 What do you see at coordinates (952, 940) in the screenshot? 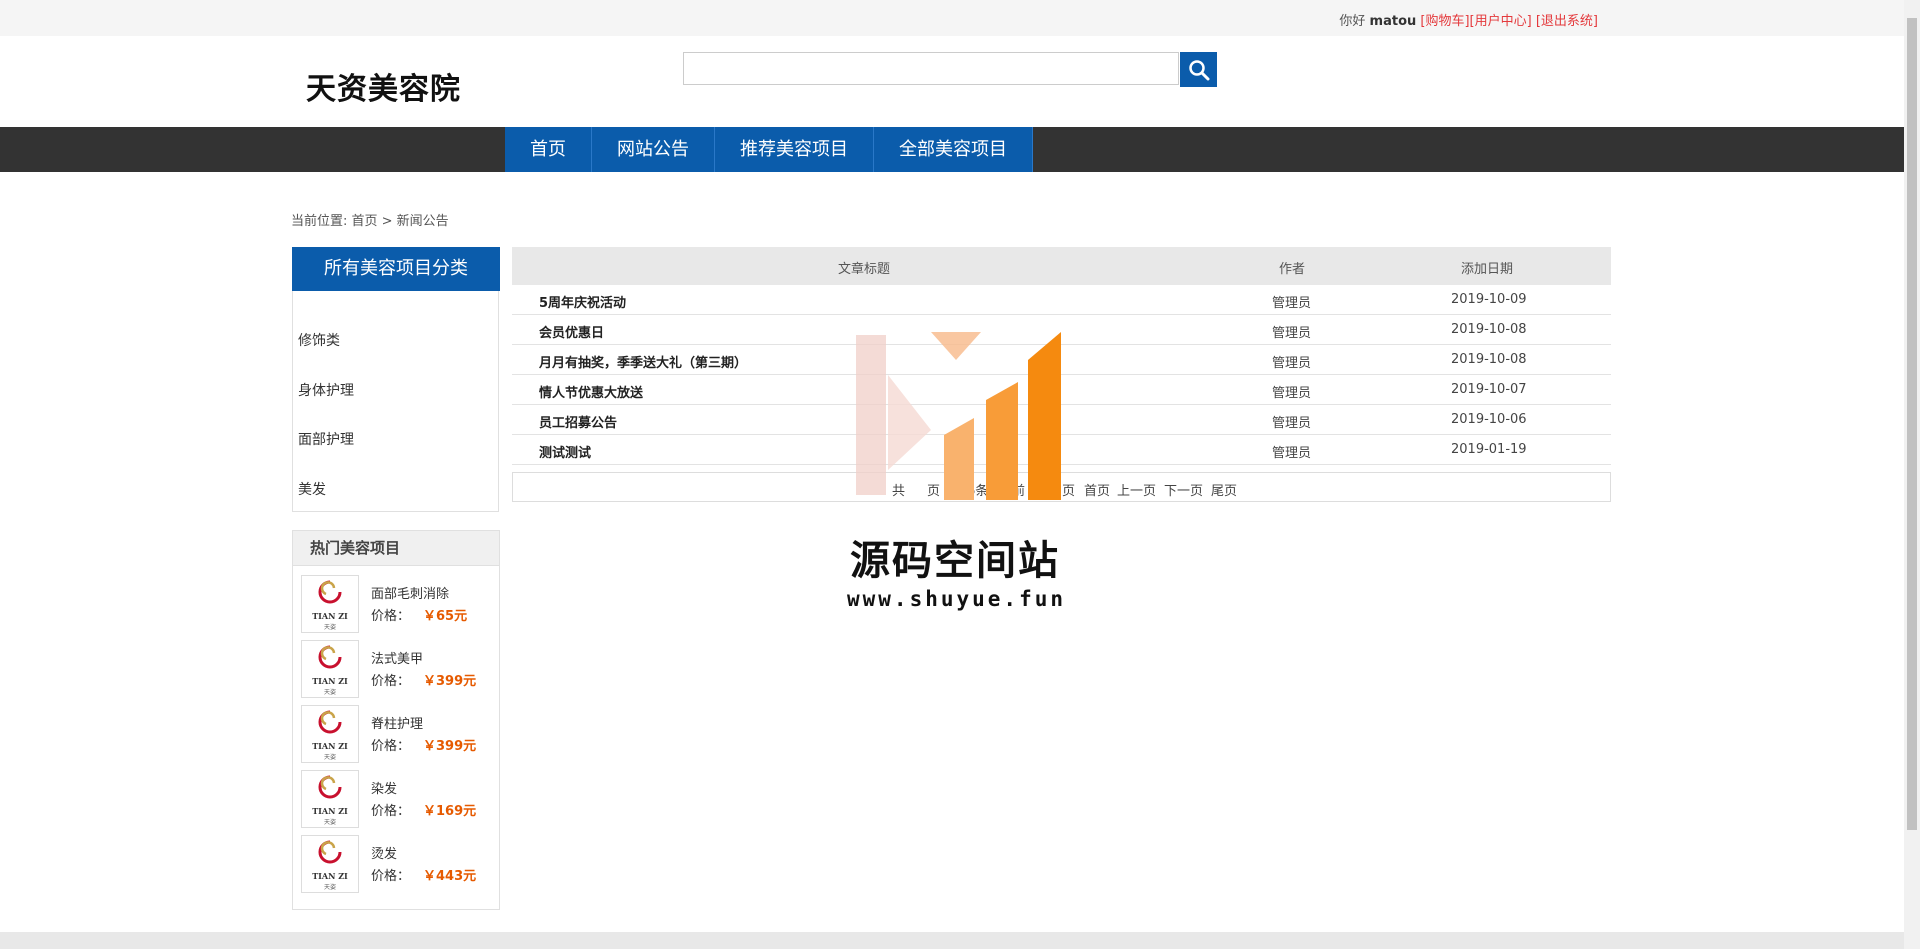
I see `footer-bar` at bounding box center [952, 940].